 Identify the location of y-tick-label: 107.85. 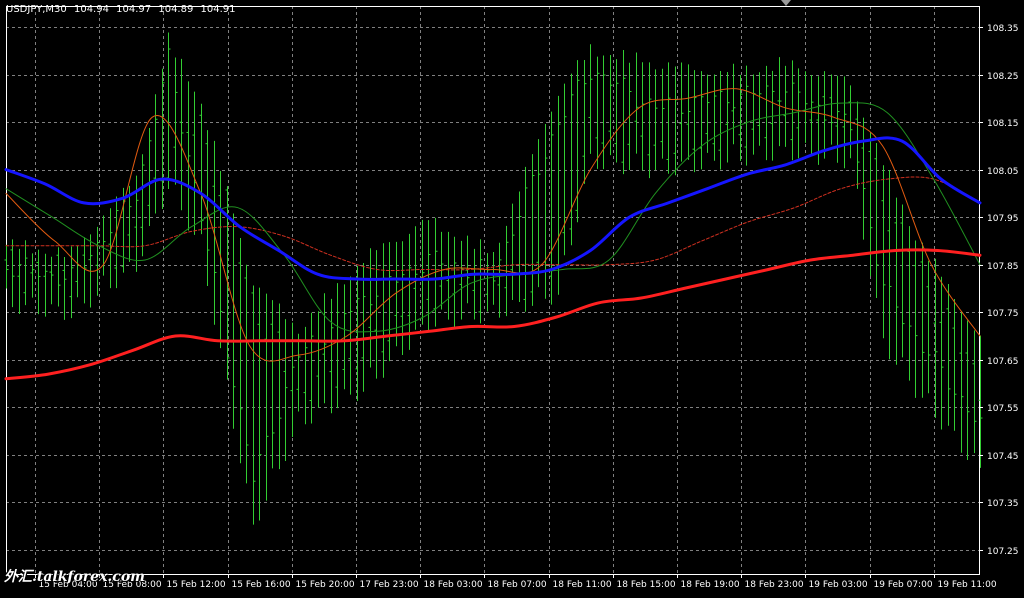
(1003, 267).